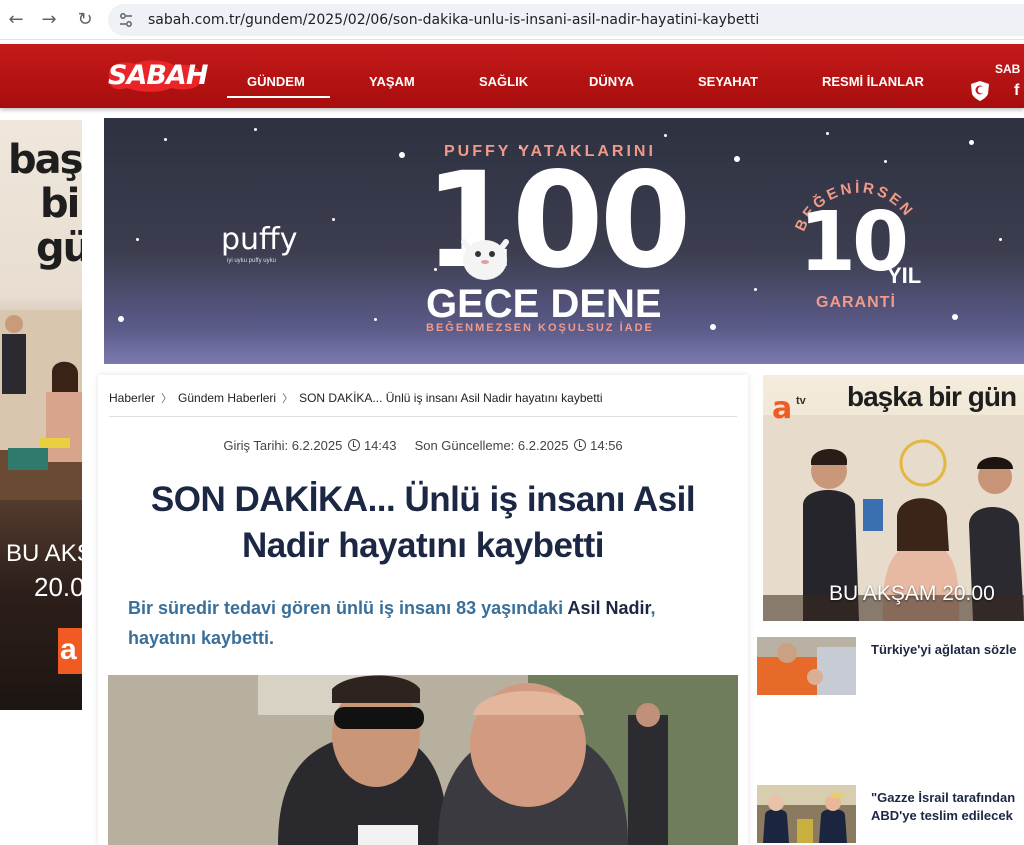  Describe the element at coordinates (85, 20) in the screenshot. I see `reload-icon: ↻` at that location.